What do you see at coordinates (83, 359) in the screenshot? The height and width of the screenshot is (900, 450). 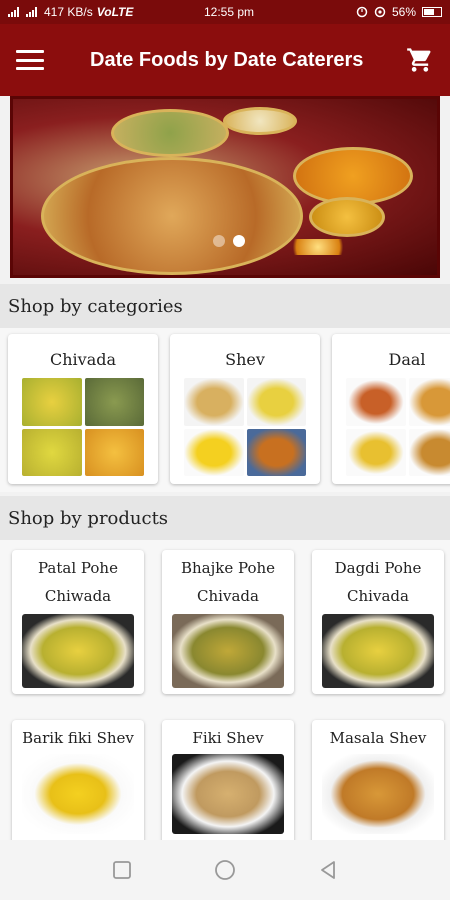 I see `category-title: Chivada` at bounding box center [83, 359].